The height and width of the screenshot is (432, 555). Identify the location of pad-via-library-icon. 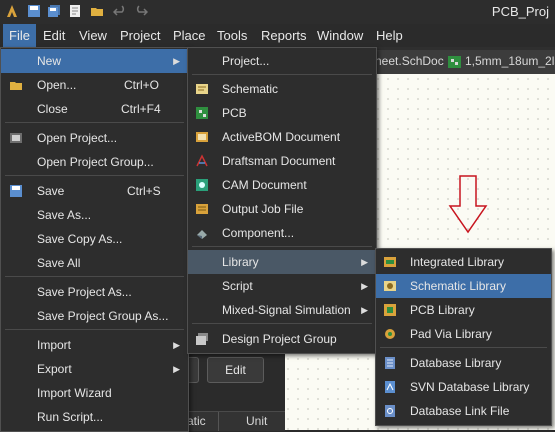
(390, 334).